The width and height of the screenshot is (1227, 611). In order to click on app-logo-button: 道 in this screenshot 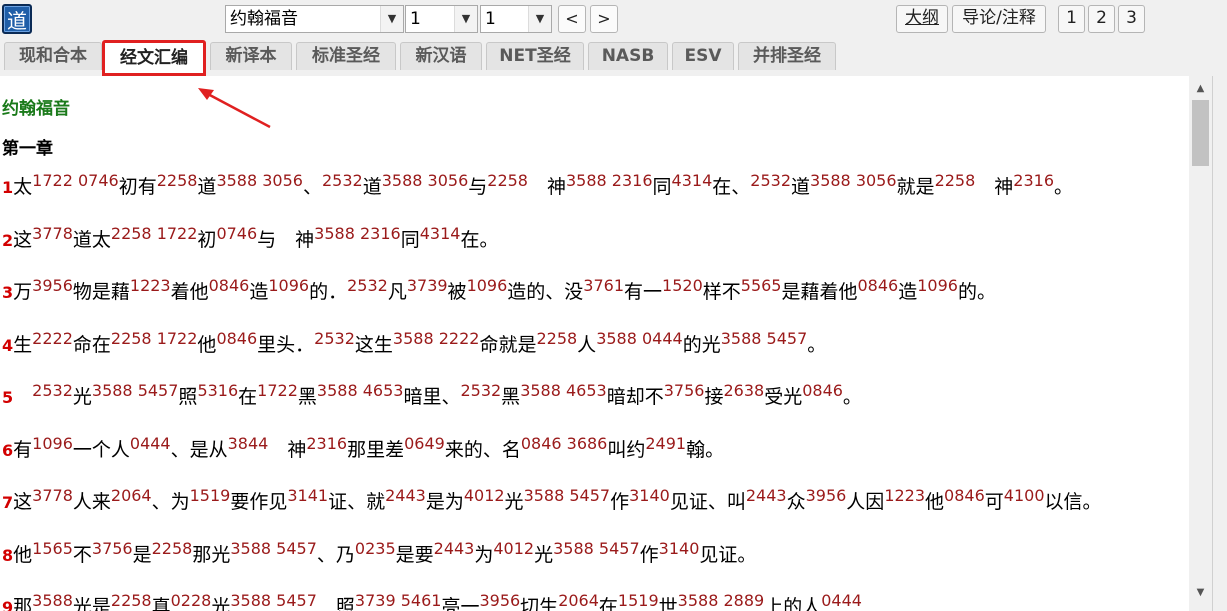, I will do `click(17, 19)`.